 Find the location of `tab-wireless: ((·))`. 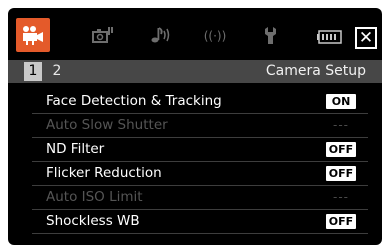

tab-wireless: ((·)) is located at coordinates (215, 35).